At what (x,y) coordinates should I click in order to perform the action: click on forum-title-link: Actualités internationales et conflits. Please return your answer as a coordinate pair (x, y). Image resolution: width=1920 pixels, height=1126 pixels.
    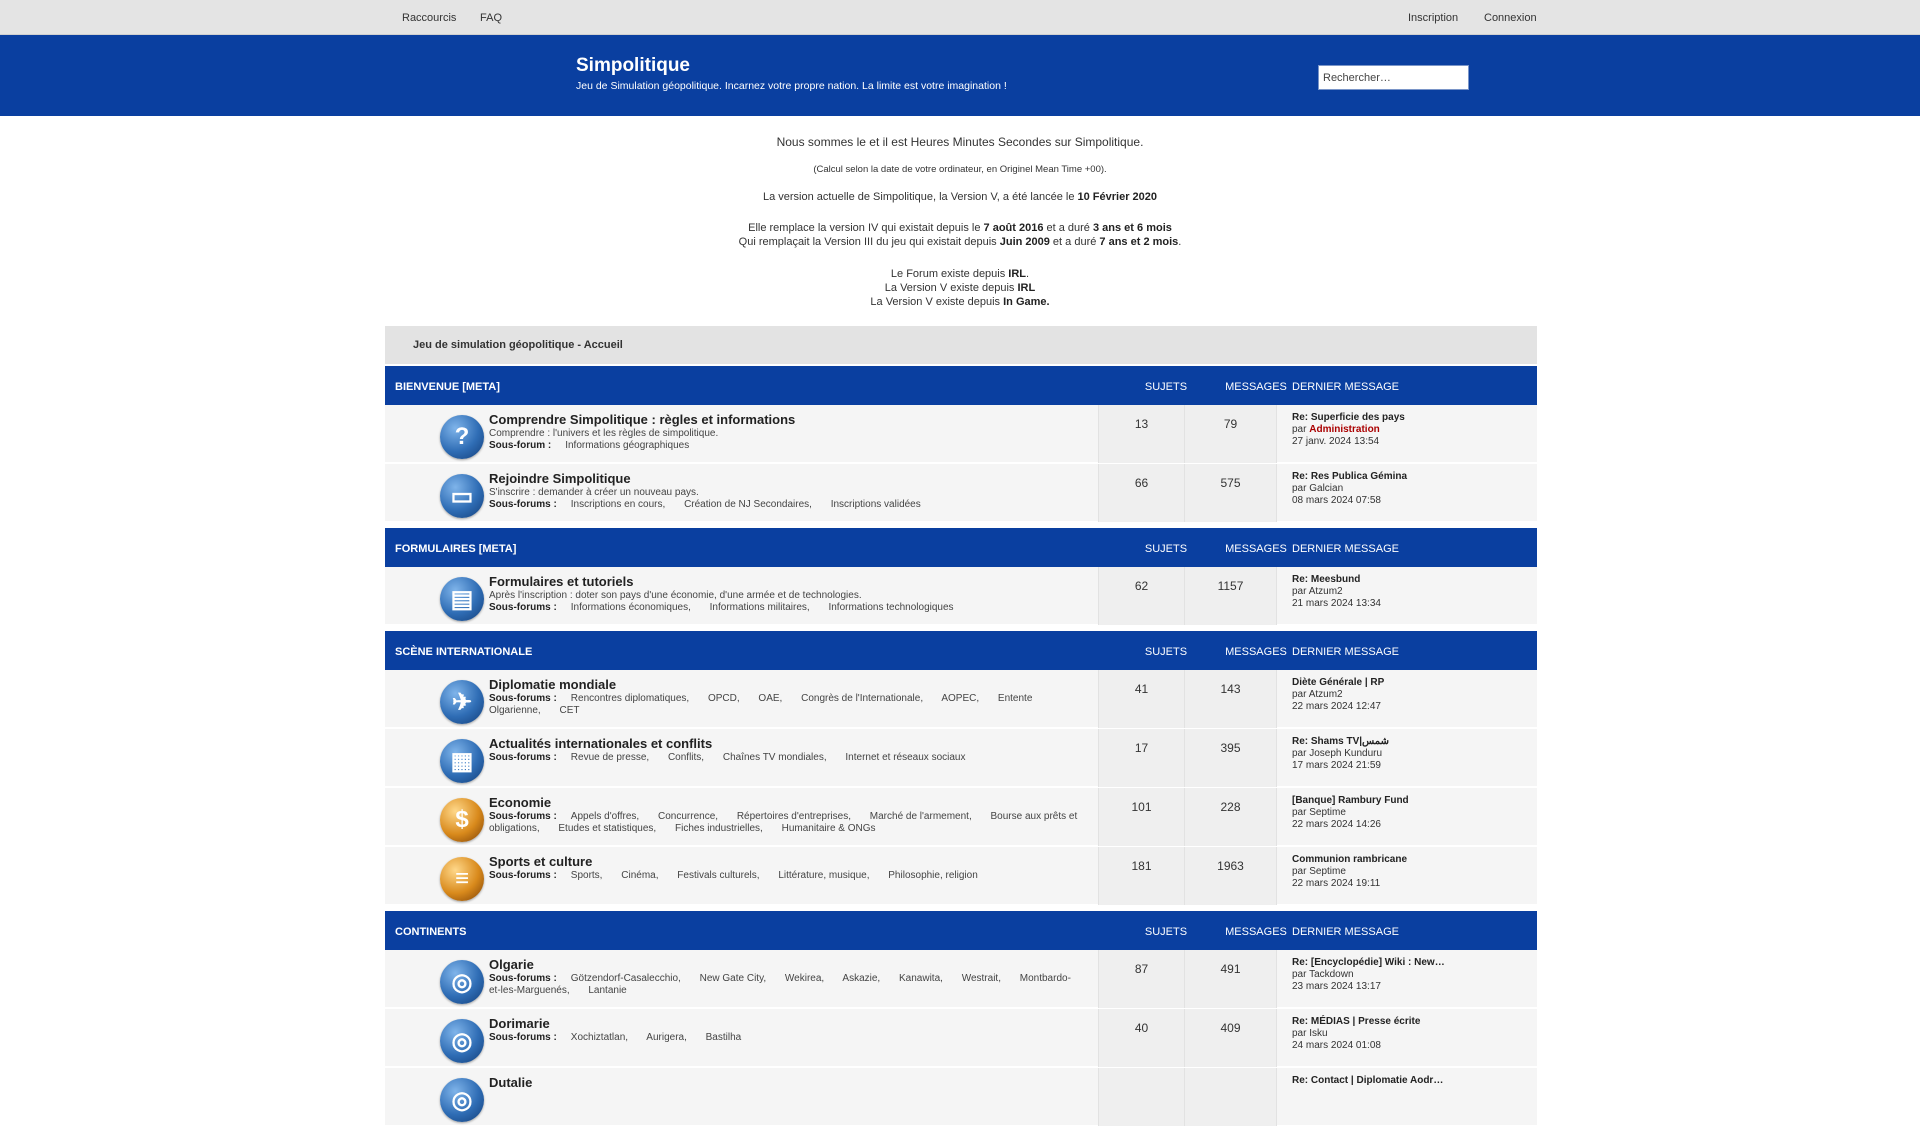
    Looking at the image, I should click on (600, 743).